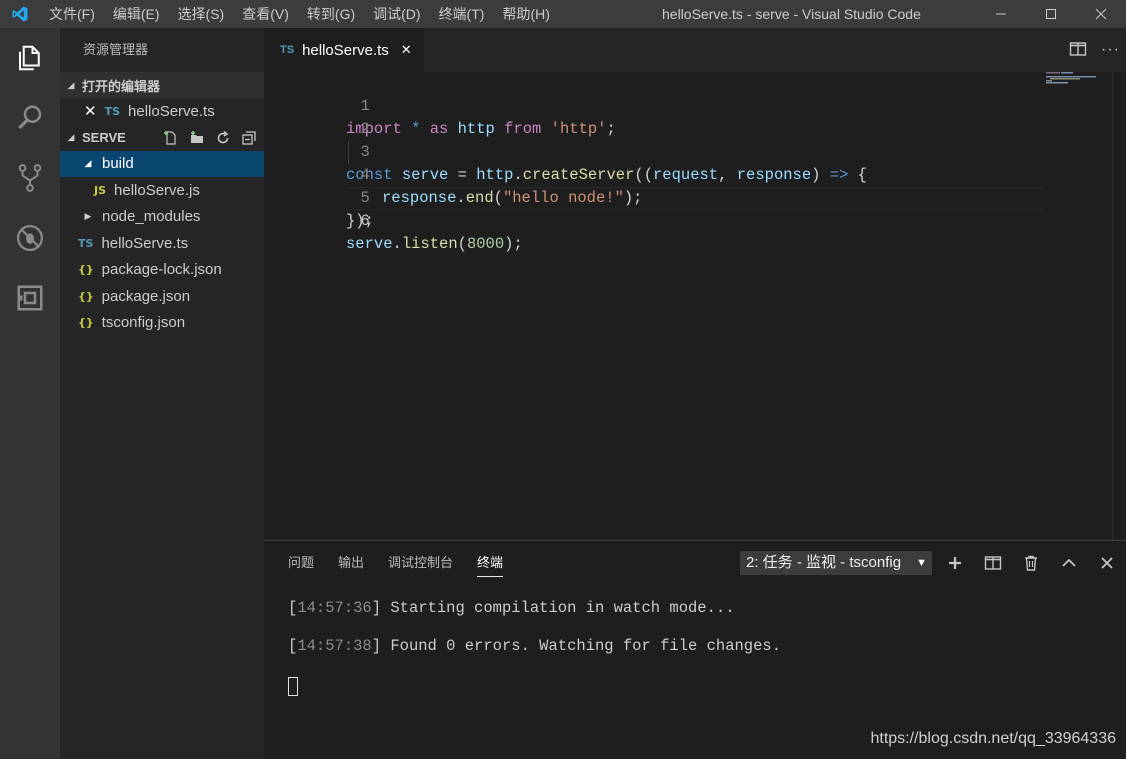 The width and height of the screenshot is (1126, 759). I want to click on tab-output: 输出, so click(351, 563).